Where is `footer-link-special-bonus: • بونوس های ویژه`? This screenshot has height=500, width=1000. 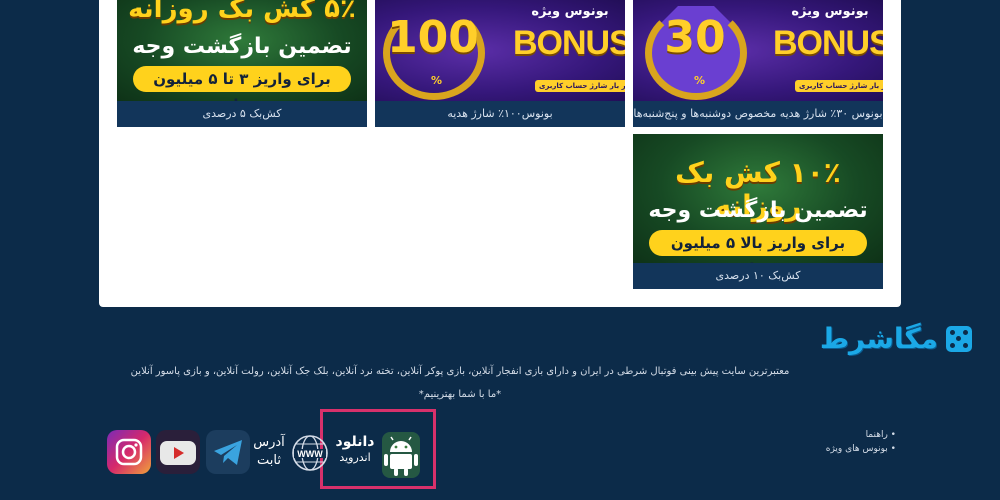 footer-link-special-bonus: • بونوس های ویژه is located at coordinates (838, 449).